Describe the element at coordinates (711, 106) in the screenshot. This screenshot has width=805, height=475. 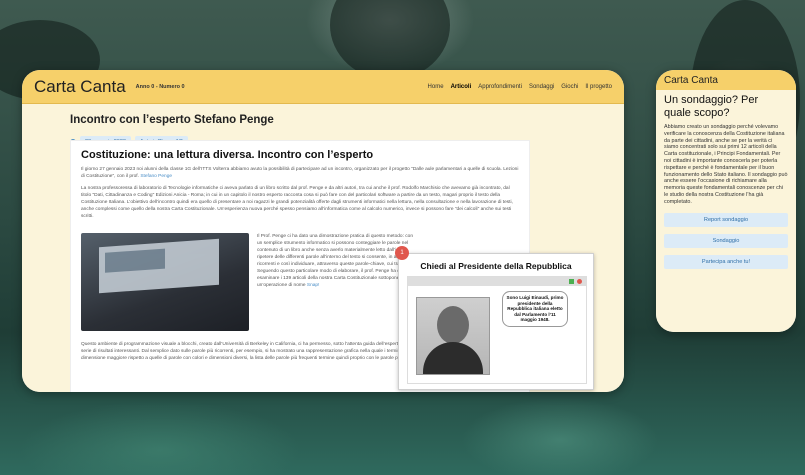
I see `survey-heading: Un sondaggio? Per quale scopo?` at that location.